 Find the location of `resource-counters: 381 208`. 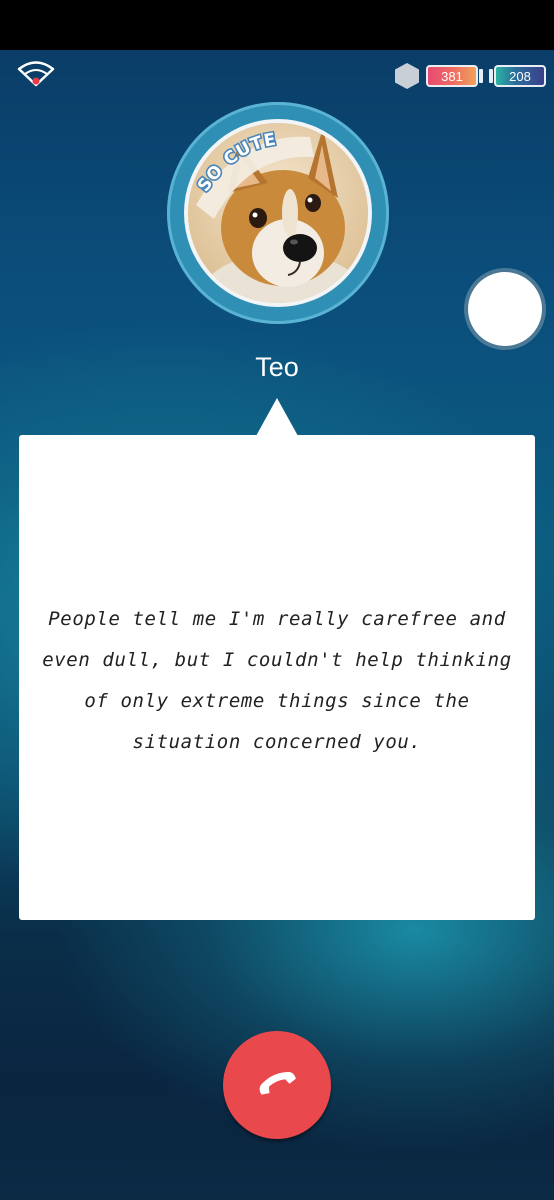

resource-counters: 381 208 is located at coordinates (470, 76).